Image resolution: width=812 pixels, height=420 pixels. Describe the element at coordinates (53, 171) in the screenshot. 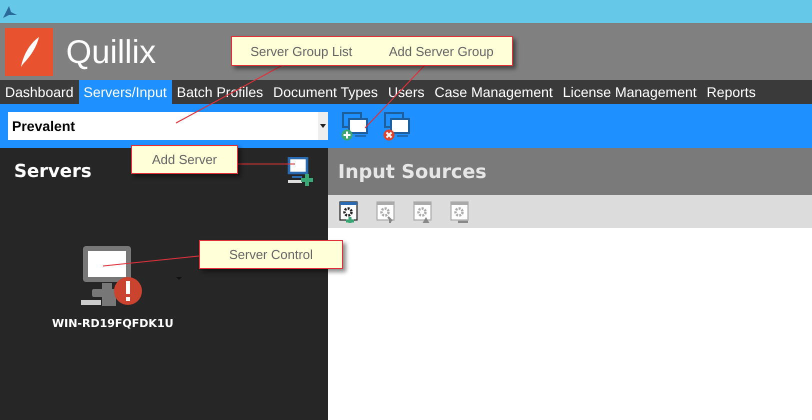

I see `panel-title: Servers` at that location.